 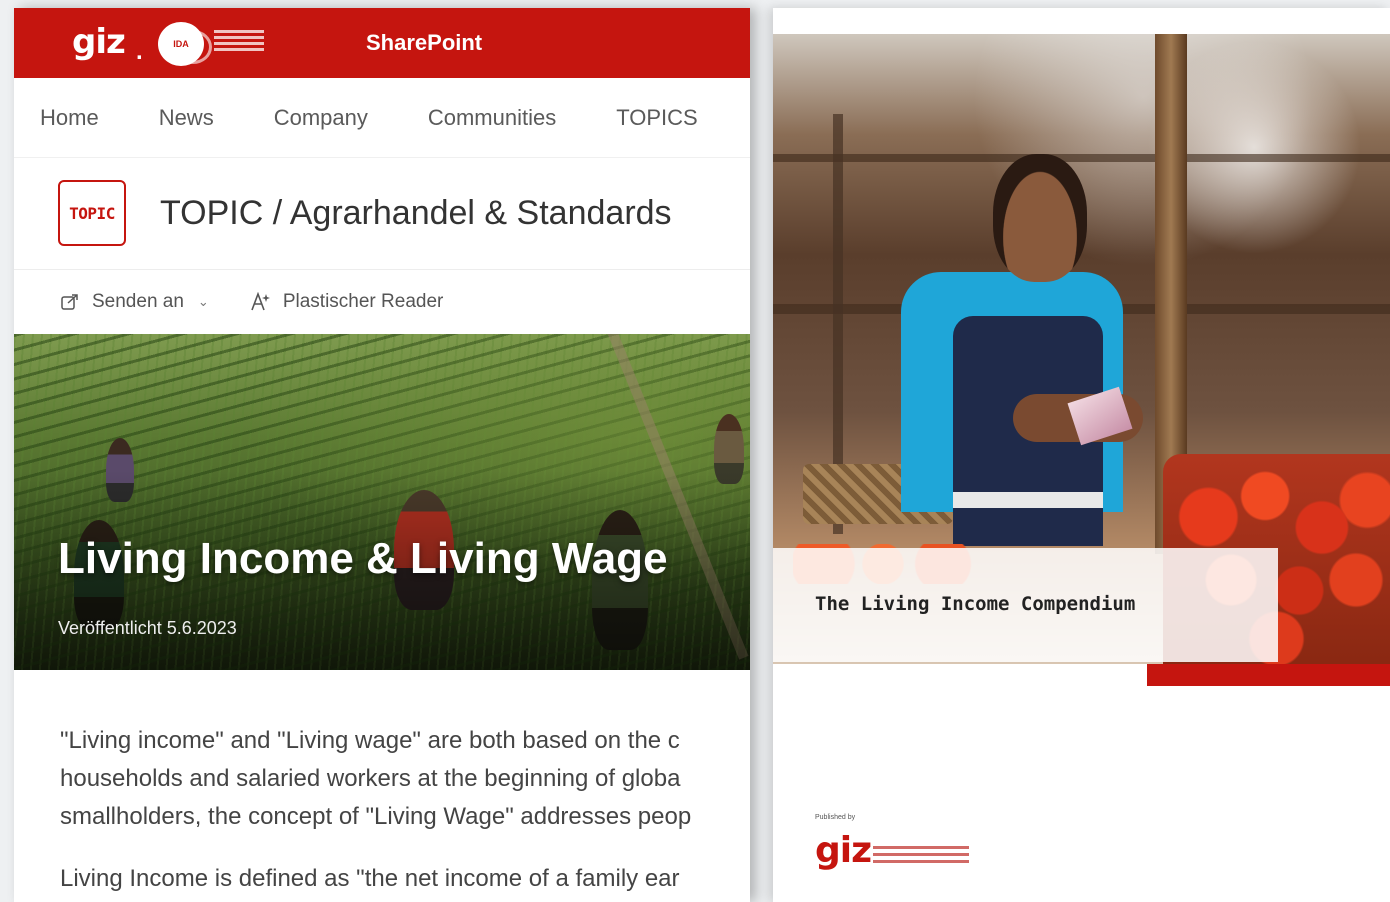 What do you see at coordinates (657, 118) in the screenshot?
I see `nav-item-topics: TOPICS` at bounding box center [657, 118].